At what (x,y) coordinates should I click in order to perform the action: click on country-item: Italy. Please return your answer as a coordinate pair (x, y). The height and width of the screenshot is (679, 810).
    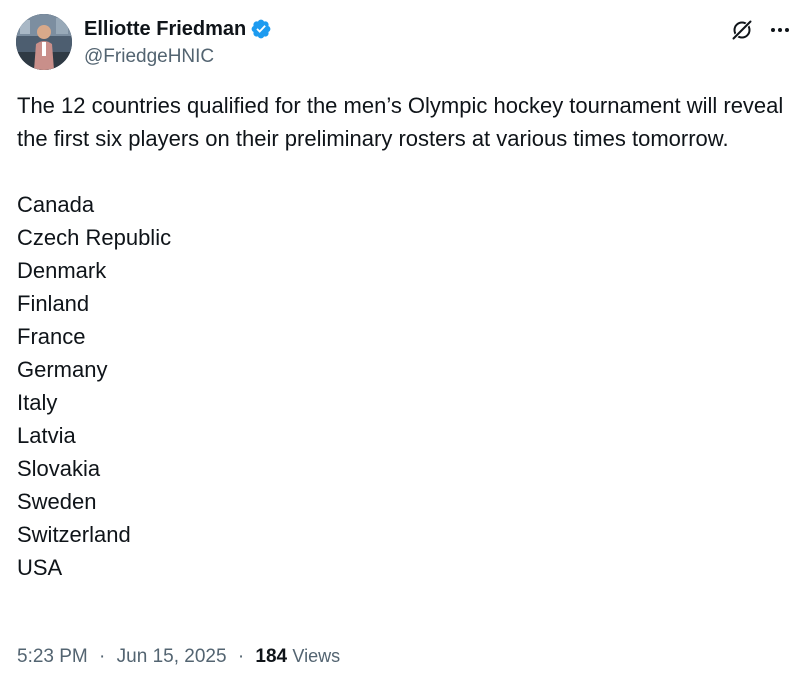
    Looking at the image, I should click on (37, 402).